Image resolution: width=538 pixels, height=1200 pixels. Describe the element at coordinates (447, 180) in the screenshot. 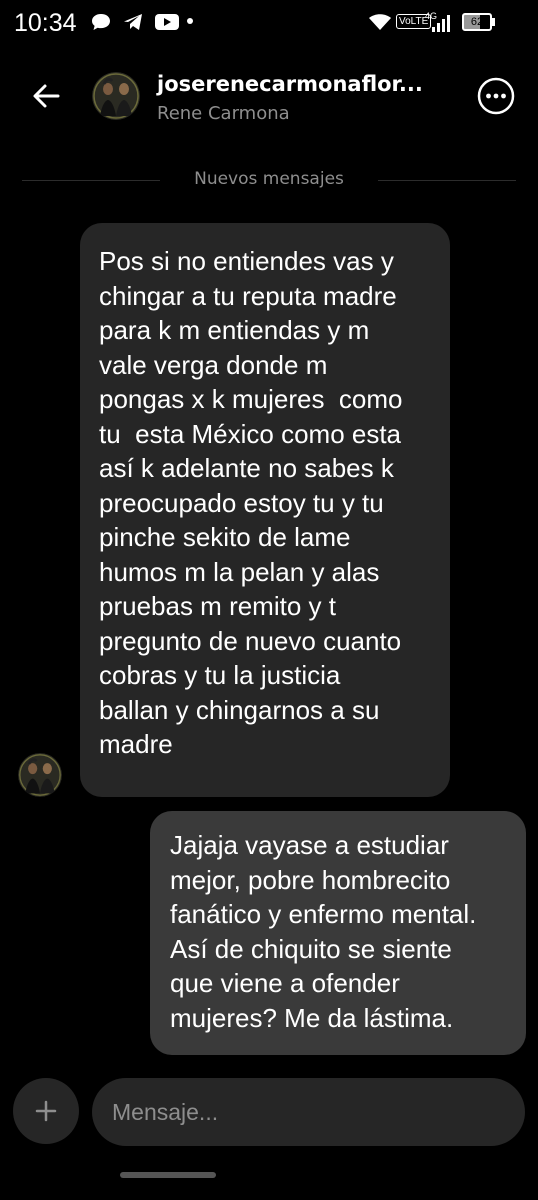

I see `divider-line-right` at that location.